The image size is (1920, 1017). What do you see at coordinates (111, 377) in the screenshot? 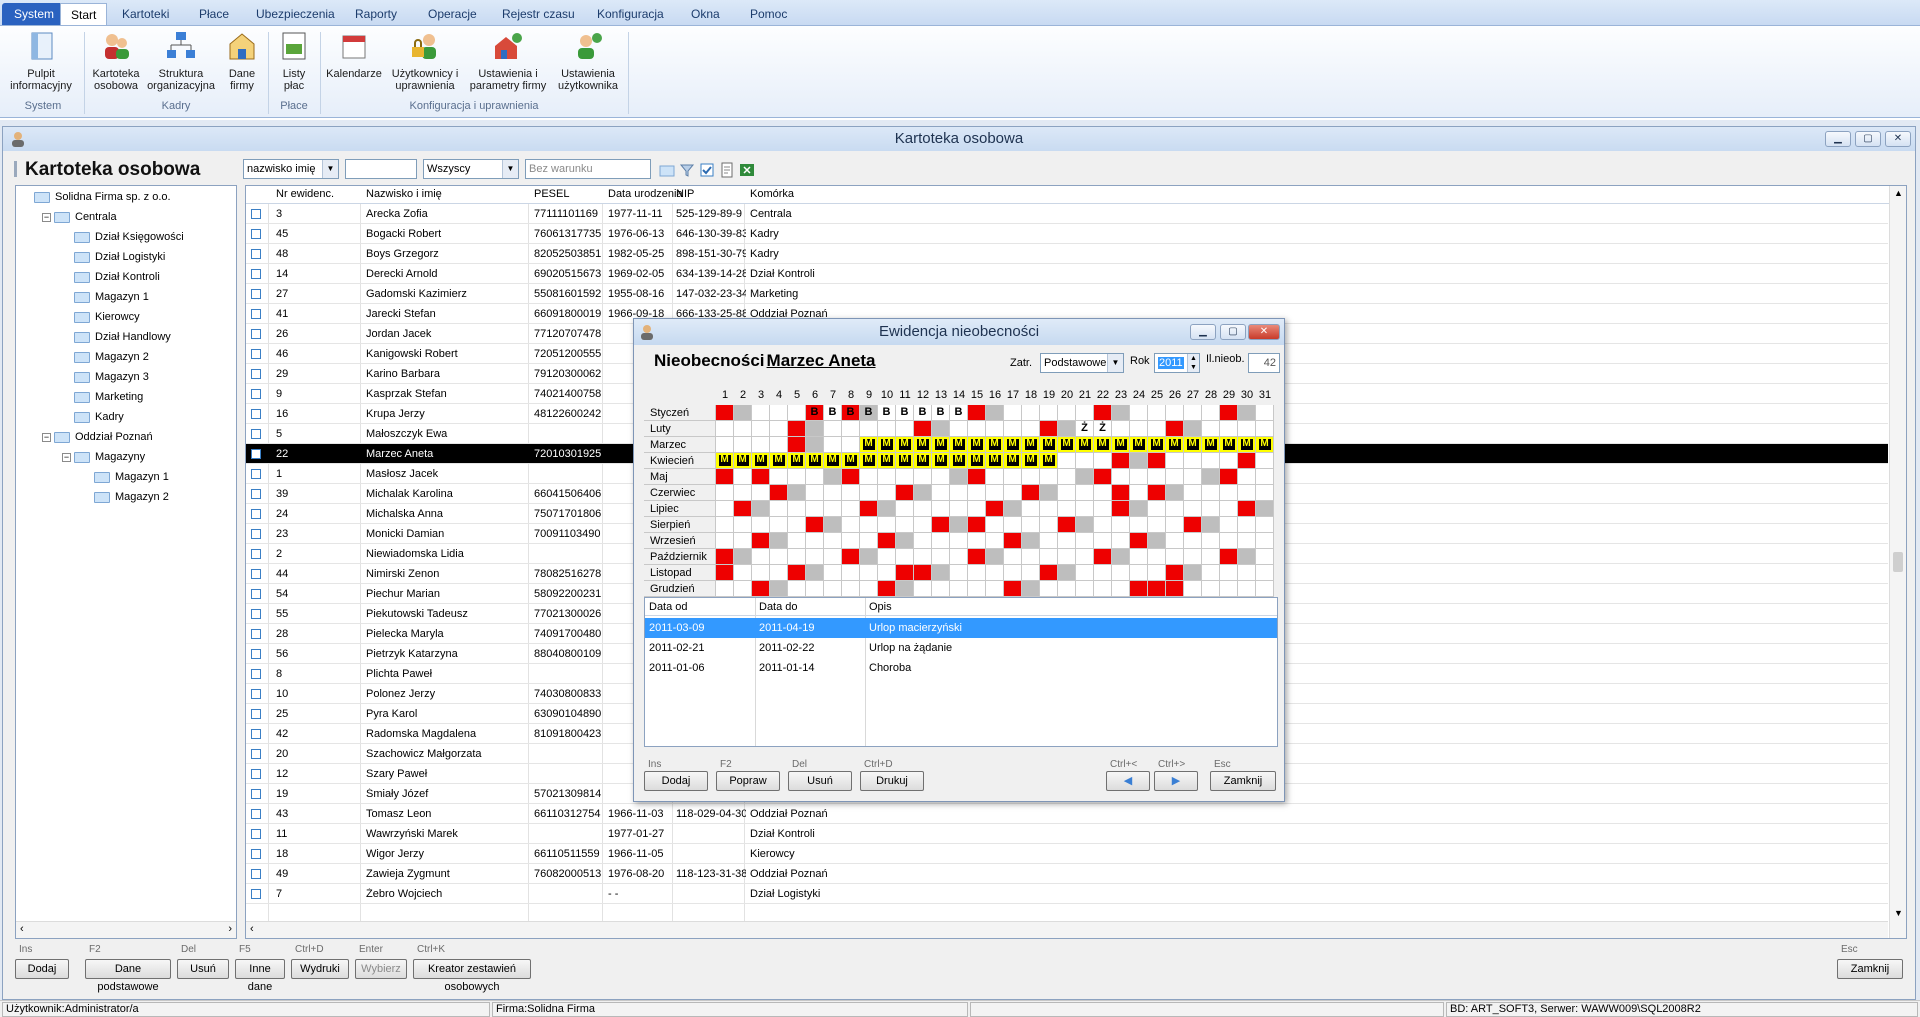
I see `tree-node: Magazyn 3` at bounding box center [111, 377].